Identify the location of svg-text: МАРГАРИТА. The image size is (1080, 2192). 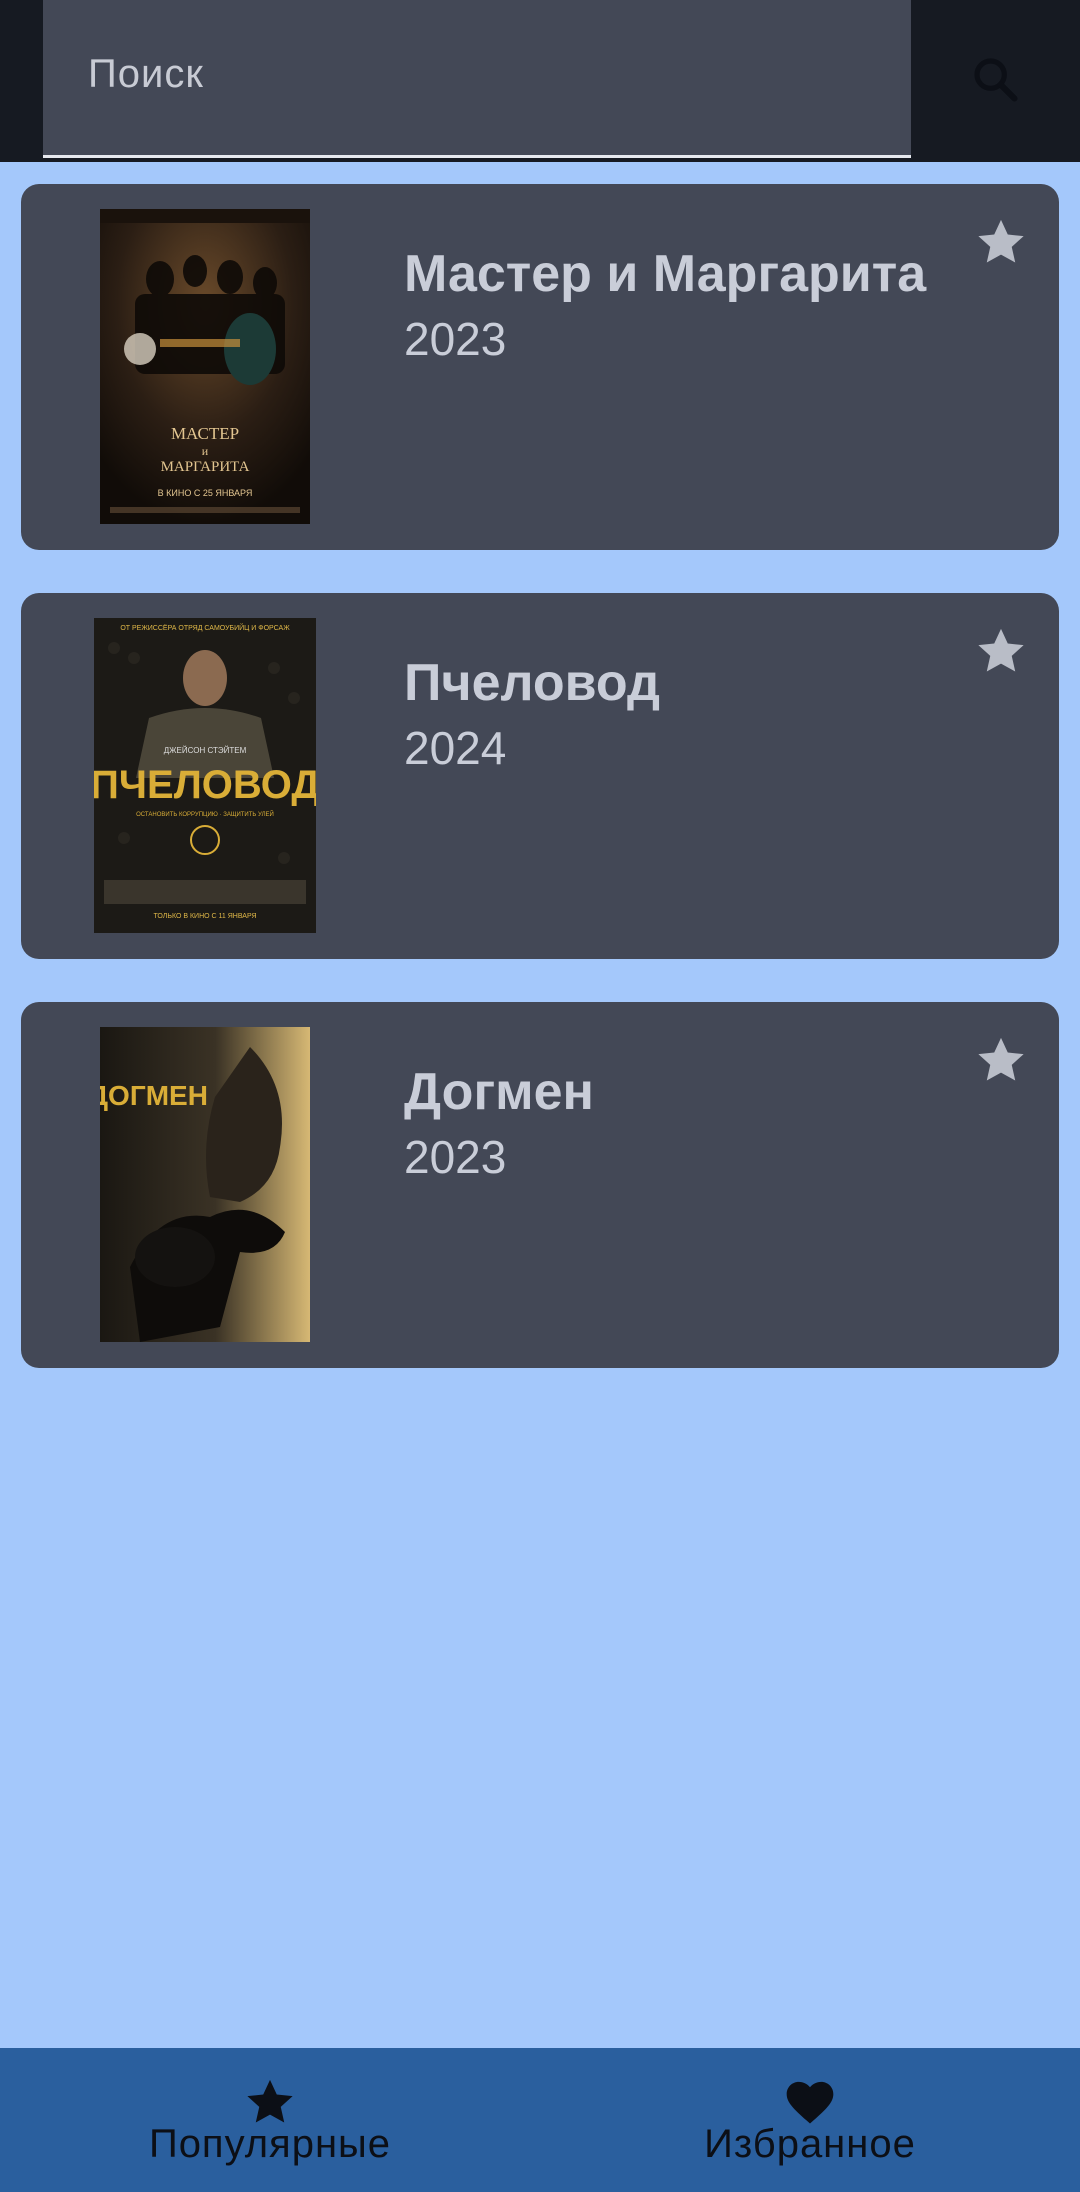
(205, 467).